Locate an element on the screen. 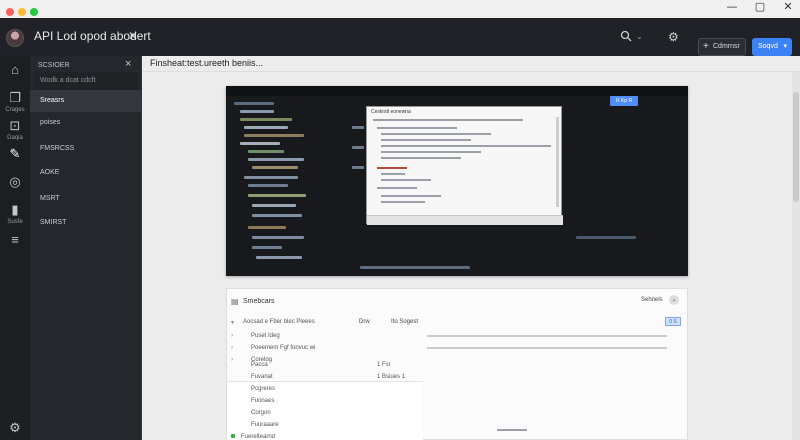 The image size is (800, 440). preview-chip: R Kp R is located at coordinates (624, 101).